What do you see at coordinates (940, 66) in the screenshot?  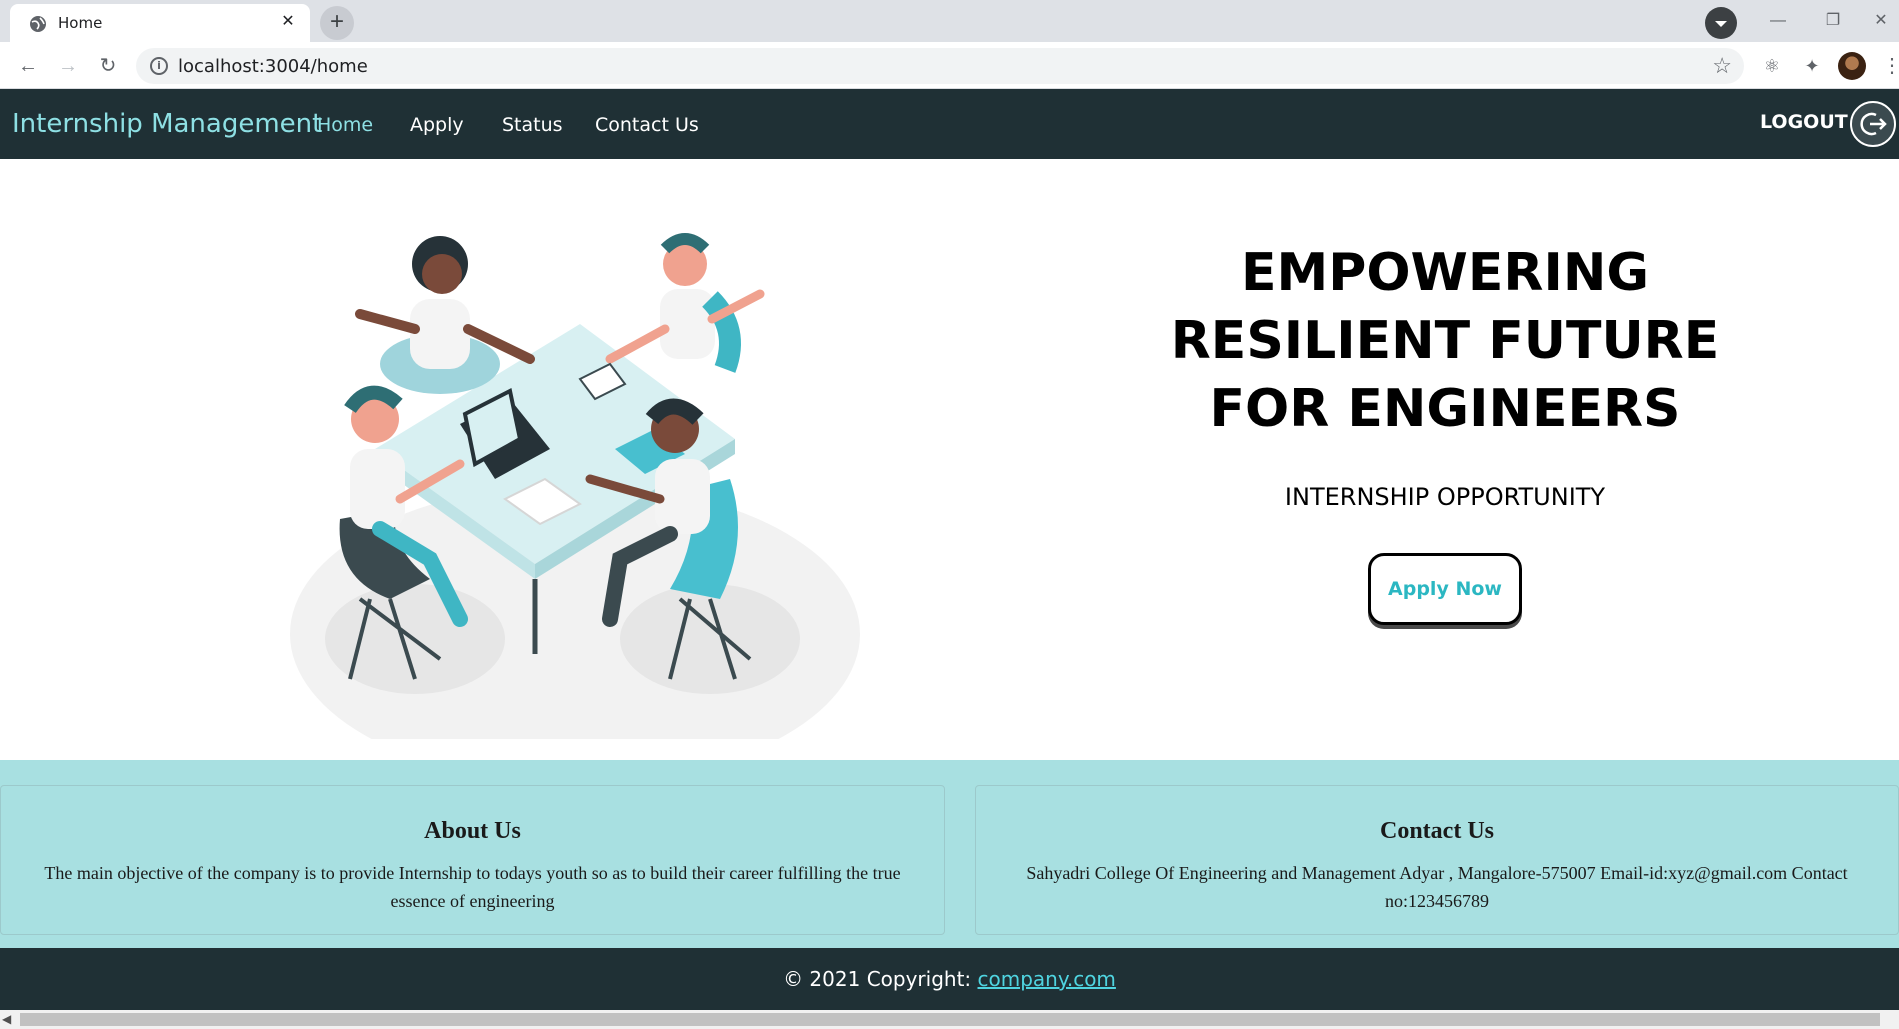 I see `address-bar: i localhost:3004/home ☆` at bounding box center [940, 66].